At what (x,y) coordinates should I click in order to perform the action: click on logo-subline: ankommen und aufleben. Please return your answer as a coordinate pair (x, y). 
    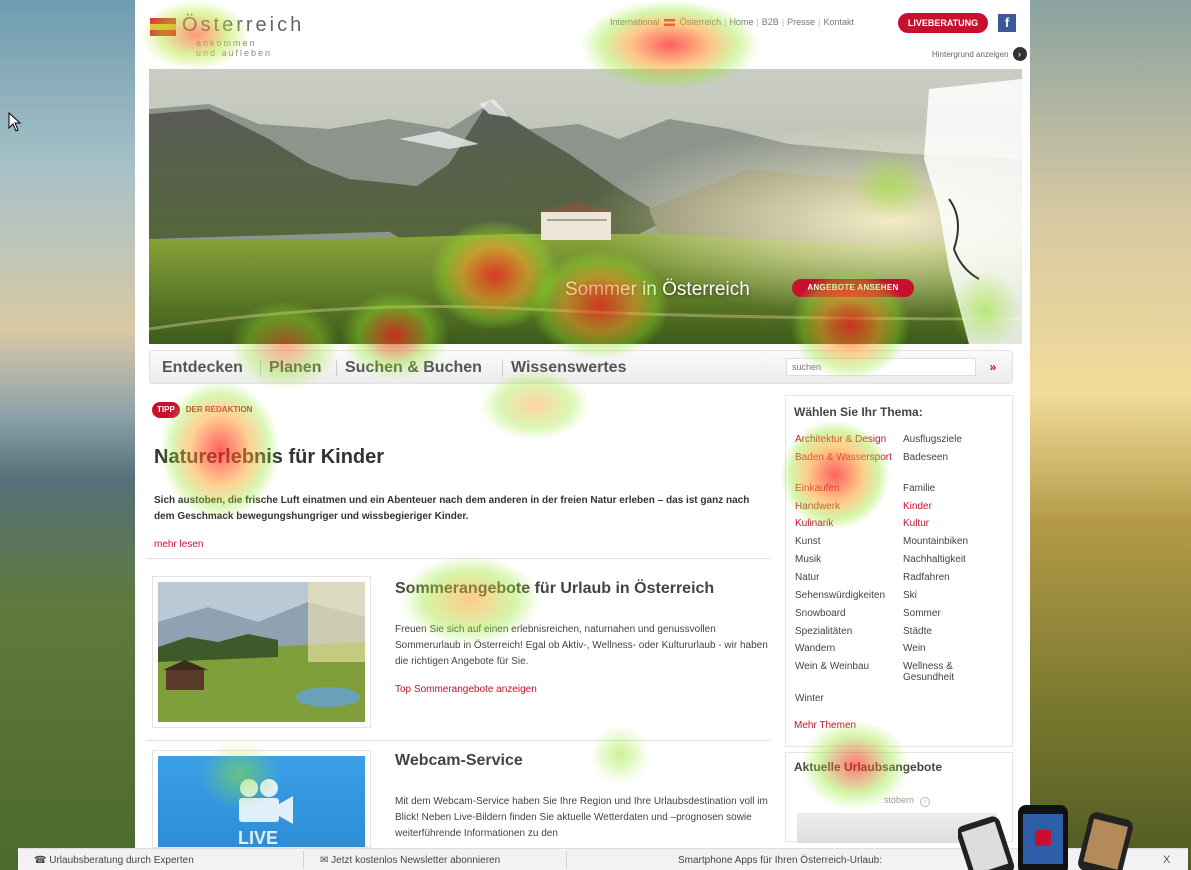
    Looking at the image, I should click on (234, 48).